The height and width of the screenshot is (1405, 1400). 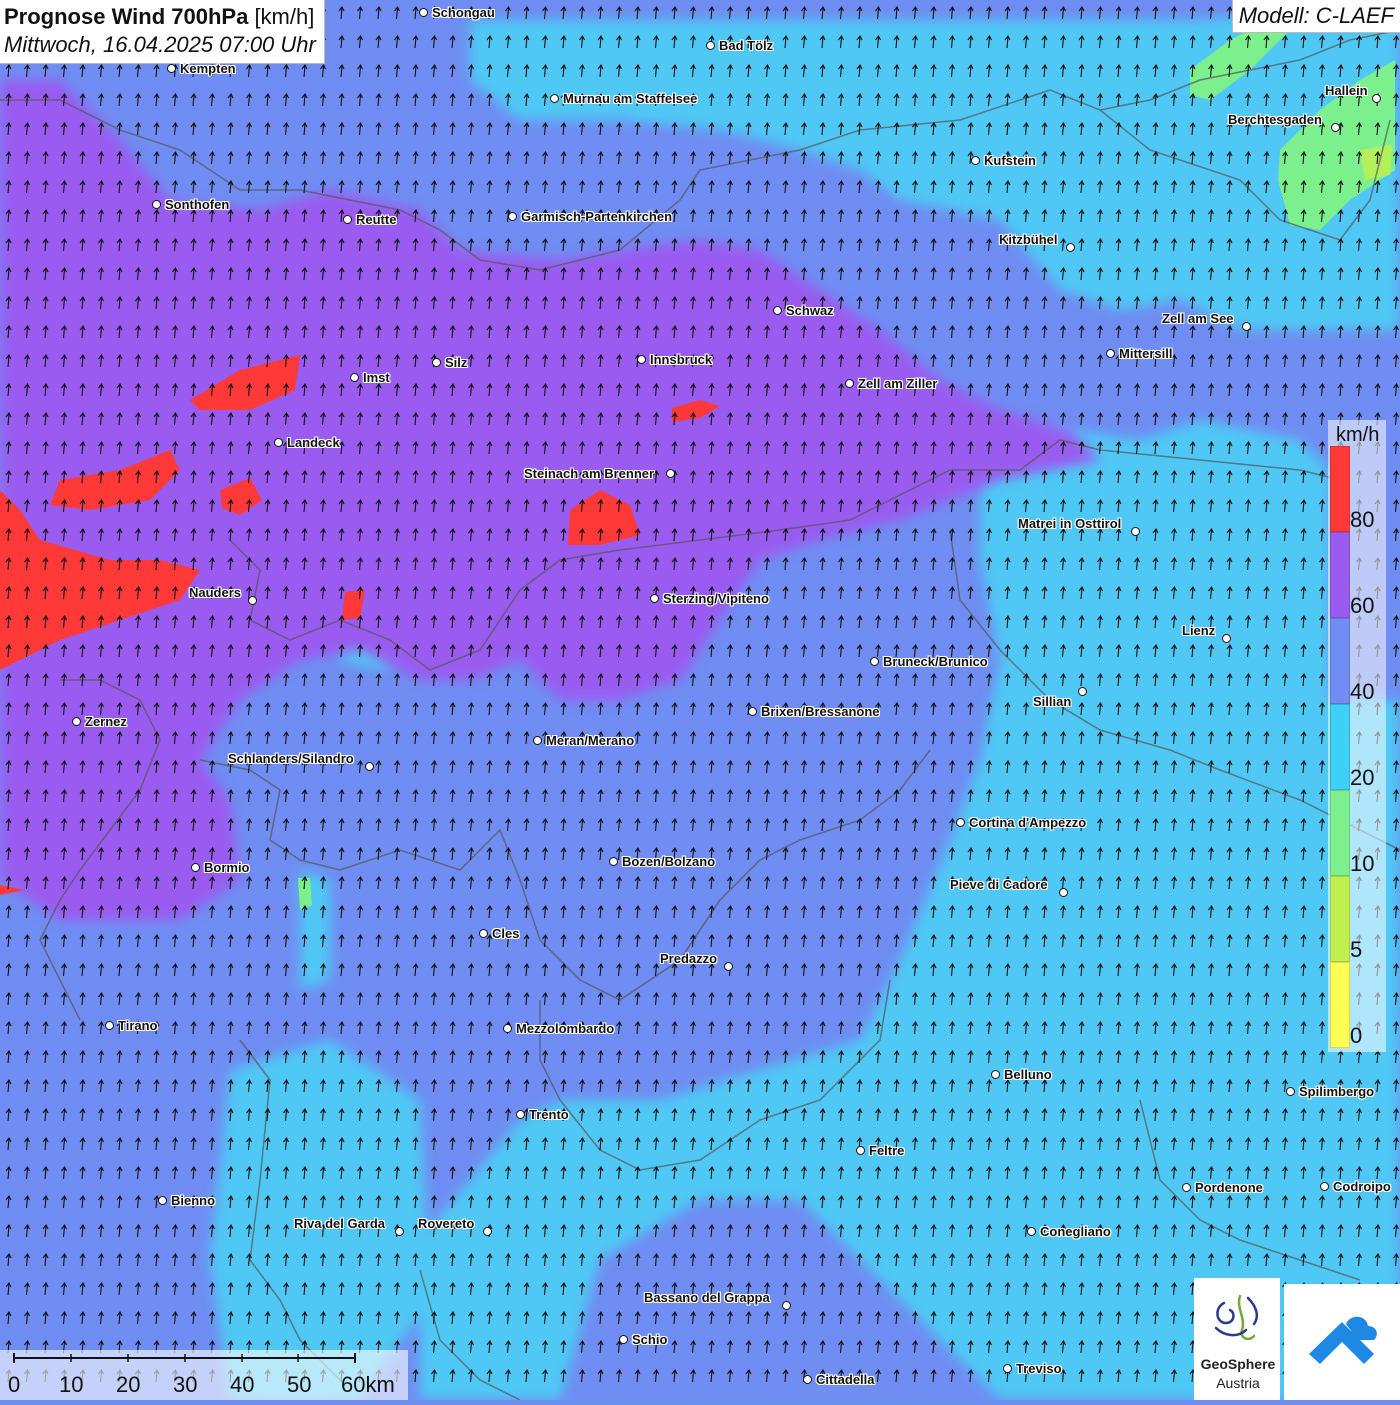 I want to click on legend-label: 80, so click(x=1362, y=519).